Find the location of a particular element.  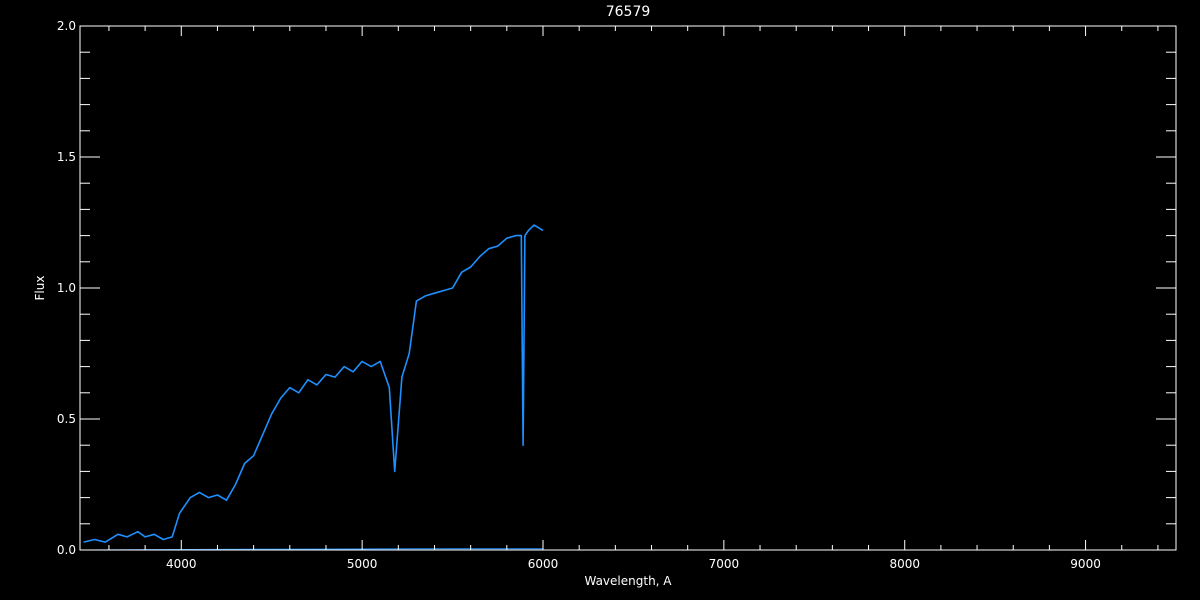

x-axis-label: Wavelength, A is located at coordinates (628, 581).